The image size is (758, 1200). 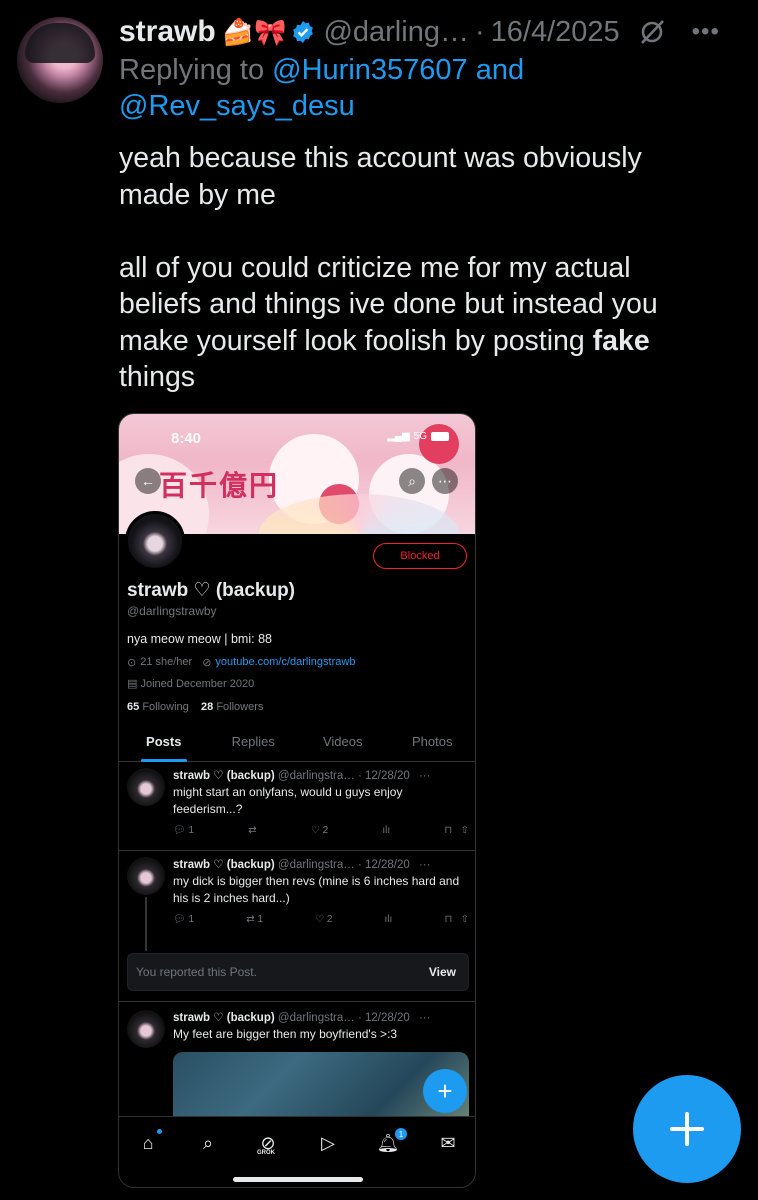 I want to click on notification-badge: 1, so click(x=401, y=1134).